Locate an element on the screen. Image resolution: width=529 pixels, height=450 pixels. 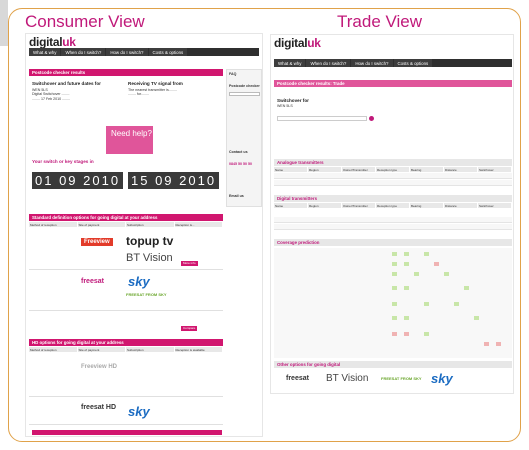
coverage-bar: Coverage prediction is located at coordinates (393, 242).